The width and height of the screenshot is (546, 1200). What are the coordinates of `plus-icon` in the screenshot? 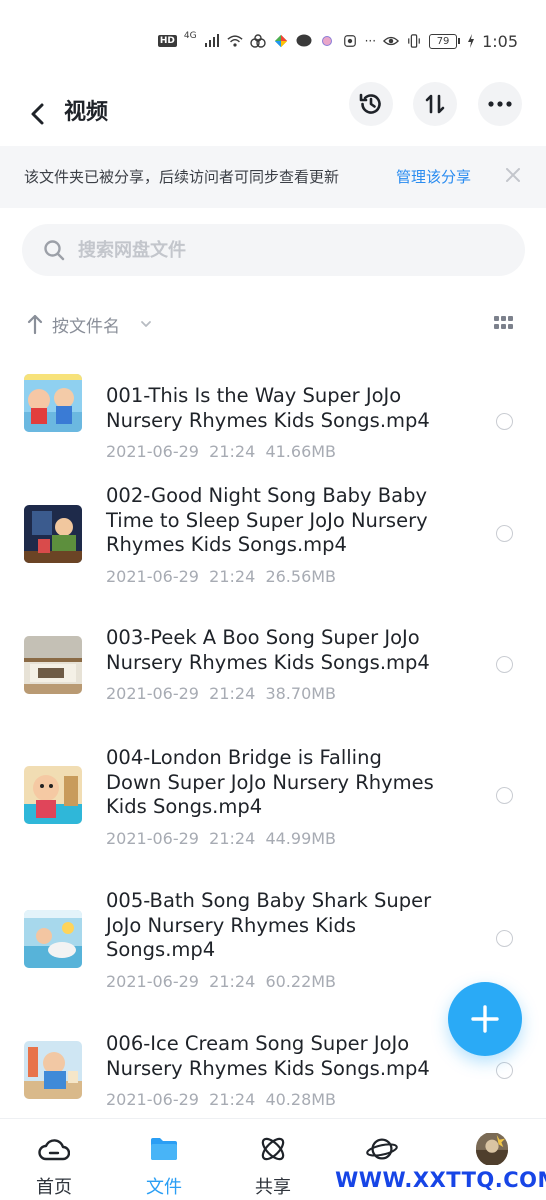 It's located at (485, 1019).